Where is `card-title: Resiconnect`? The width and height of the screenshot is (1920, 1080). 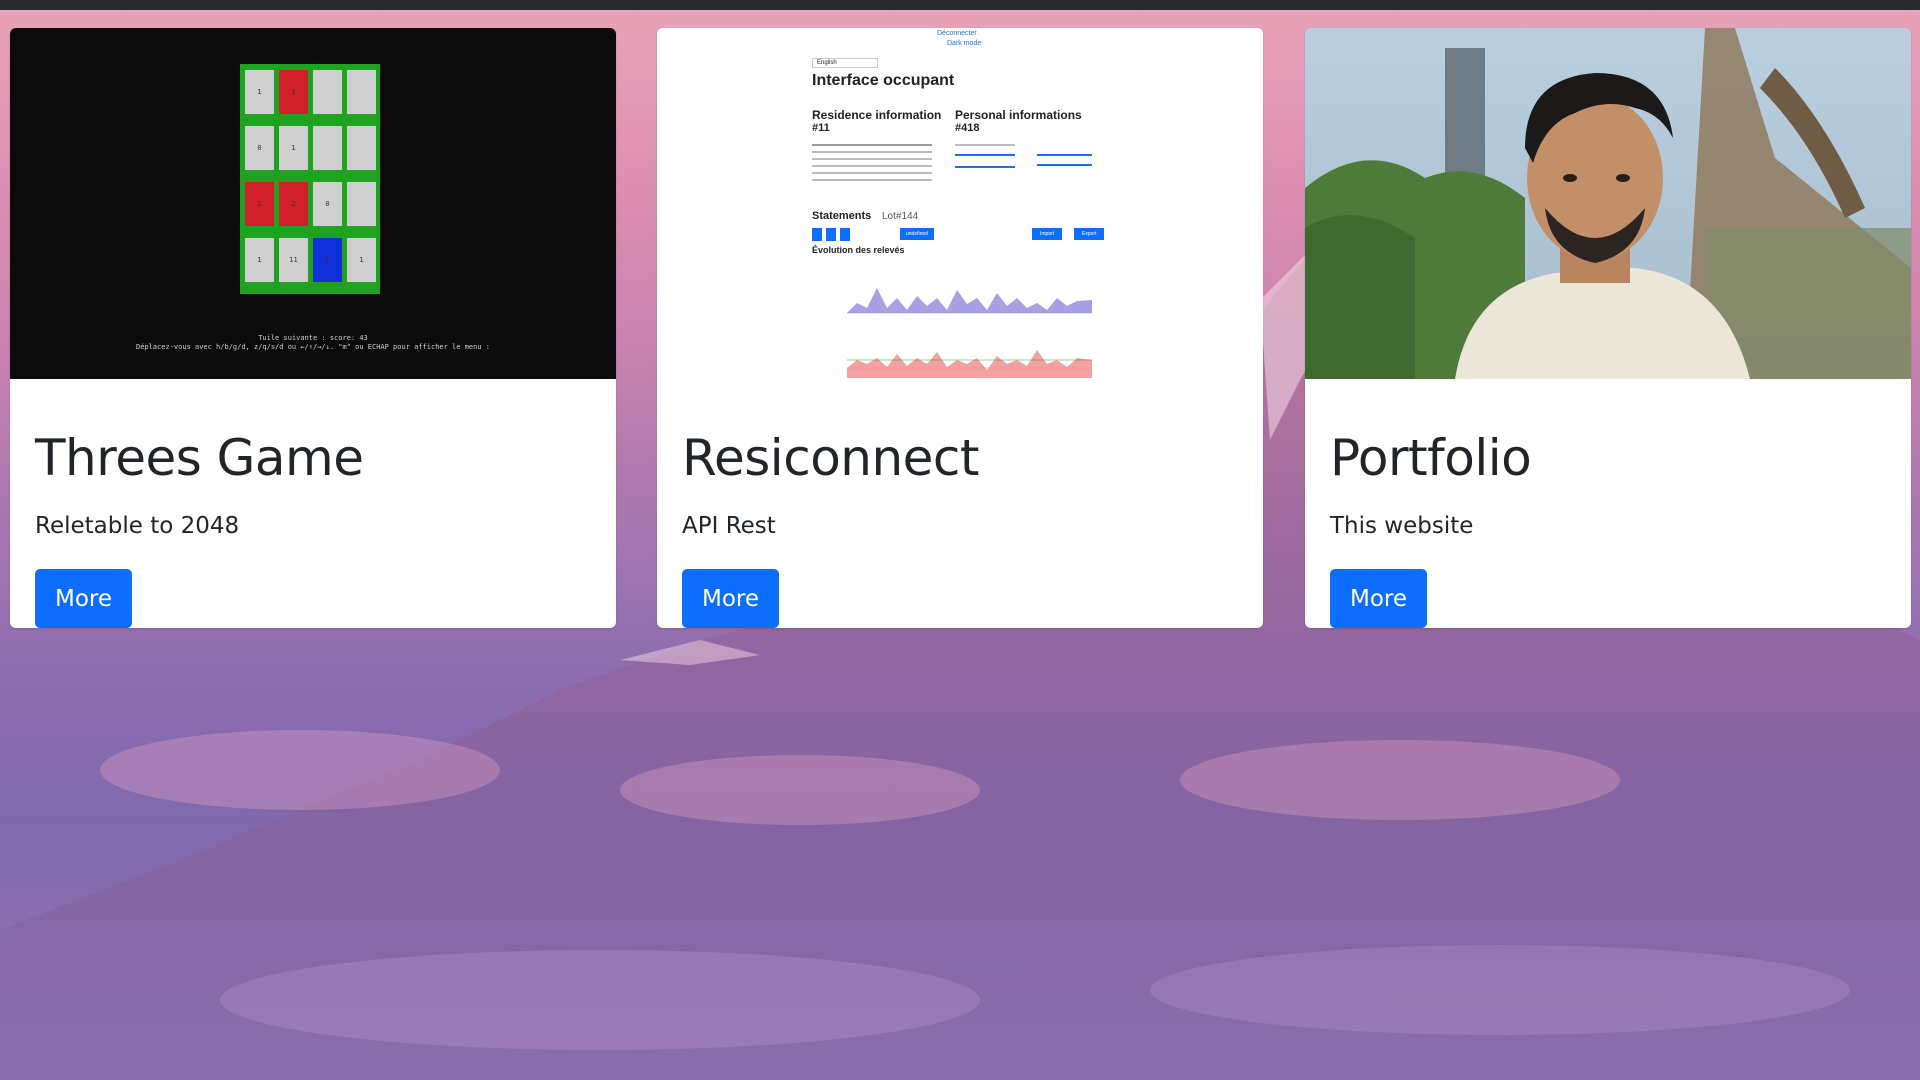
card-title: Resiconnect is located at coordinates (831, 458).